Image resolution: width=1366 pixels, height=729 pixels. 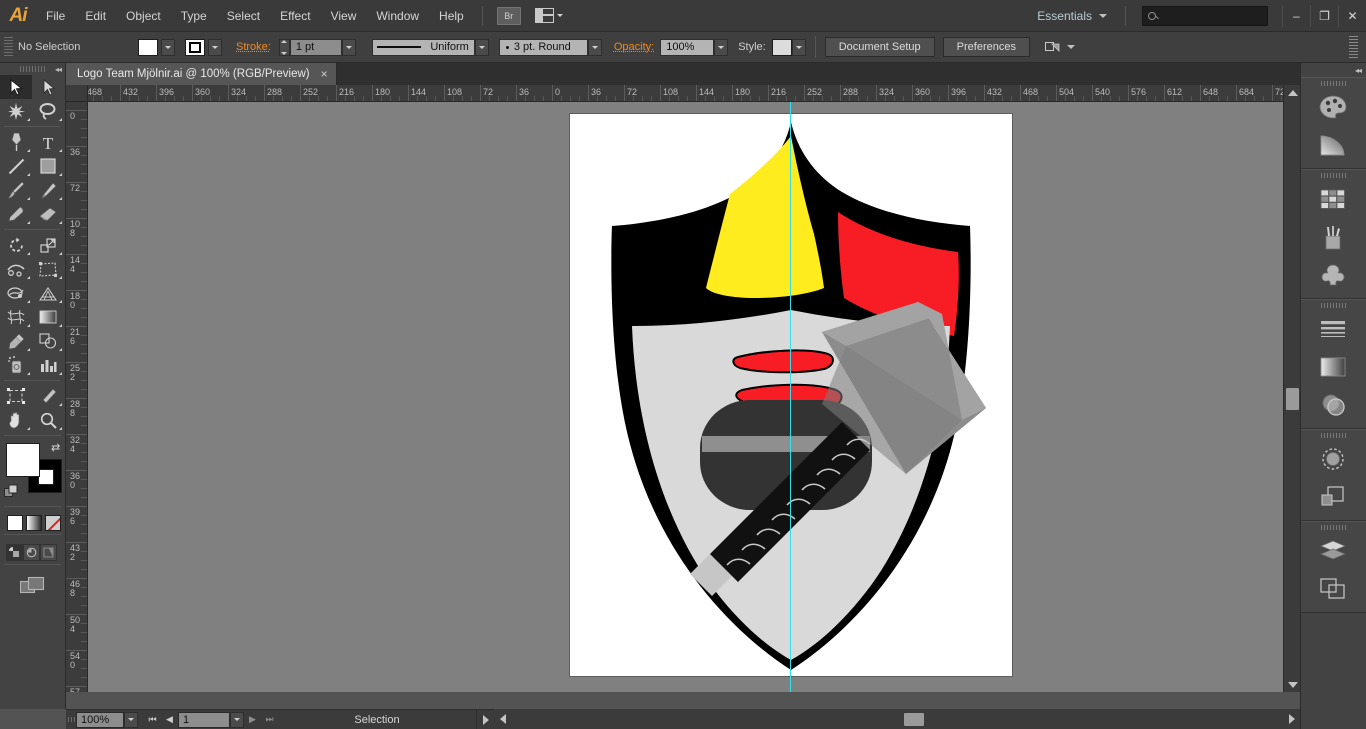 I want to click on fill-dropdown, so click(x=168, y=47).